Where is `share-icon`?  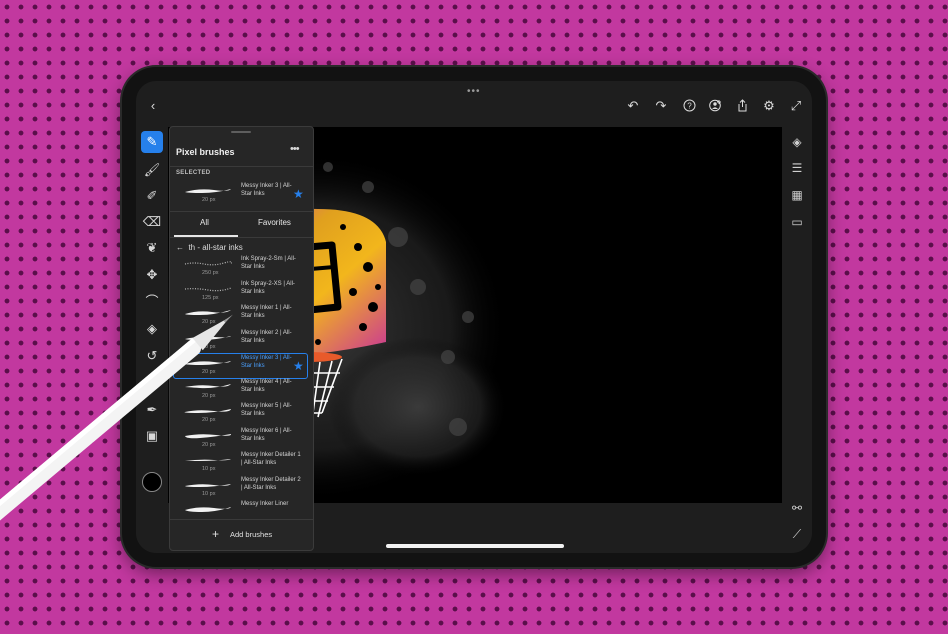
share-icon is located at coordinates (742, 106).